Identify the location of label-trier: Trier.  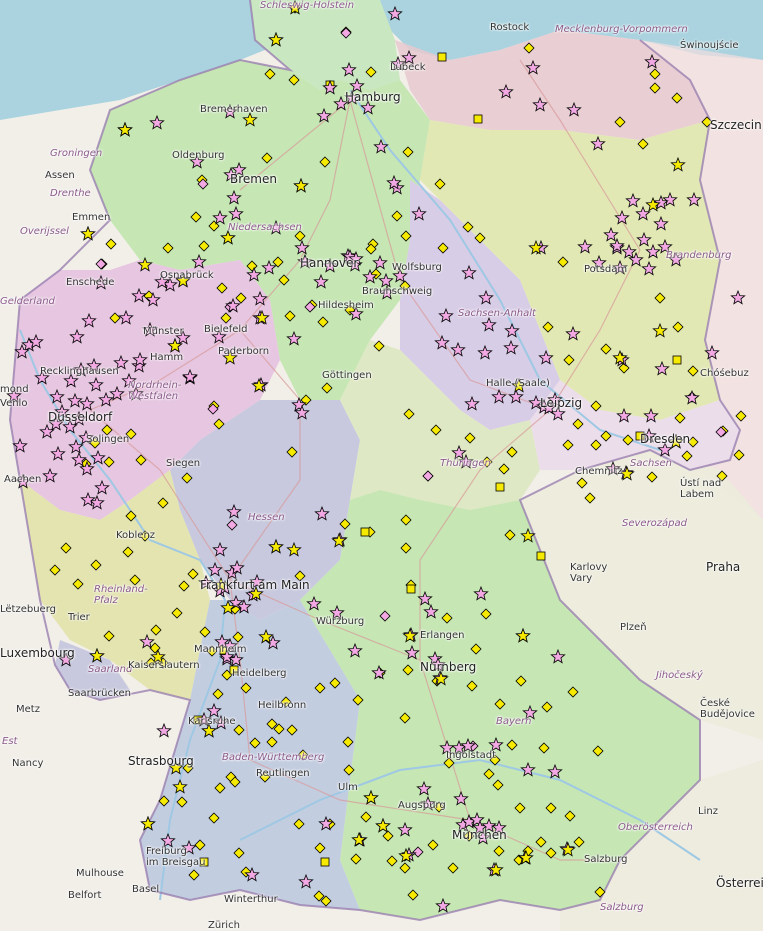
(79, 617).